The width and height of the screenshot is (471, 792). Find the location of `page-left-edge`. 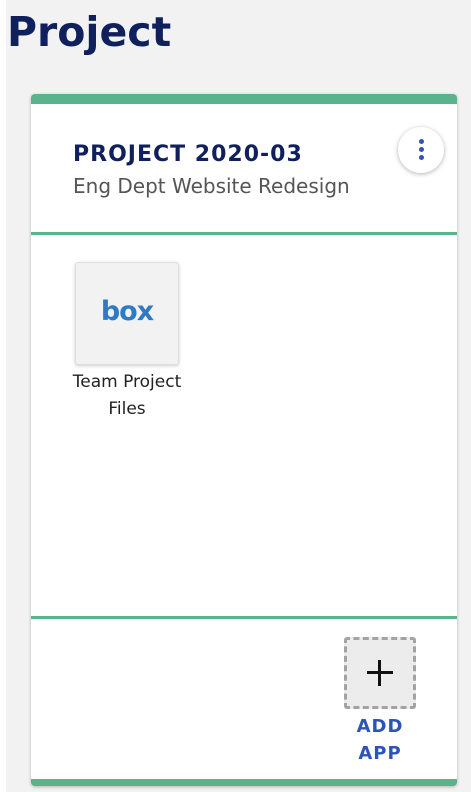

page-left-edge is located at coordinates (3, 396).